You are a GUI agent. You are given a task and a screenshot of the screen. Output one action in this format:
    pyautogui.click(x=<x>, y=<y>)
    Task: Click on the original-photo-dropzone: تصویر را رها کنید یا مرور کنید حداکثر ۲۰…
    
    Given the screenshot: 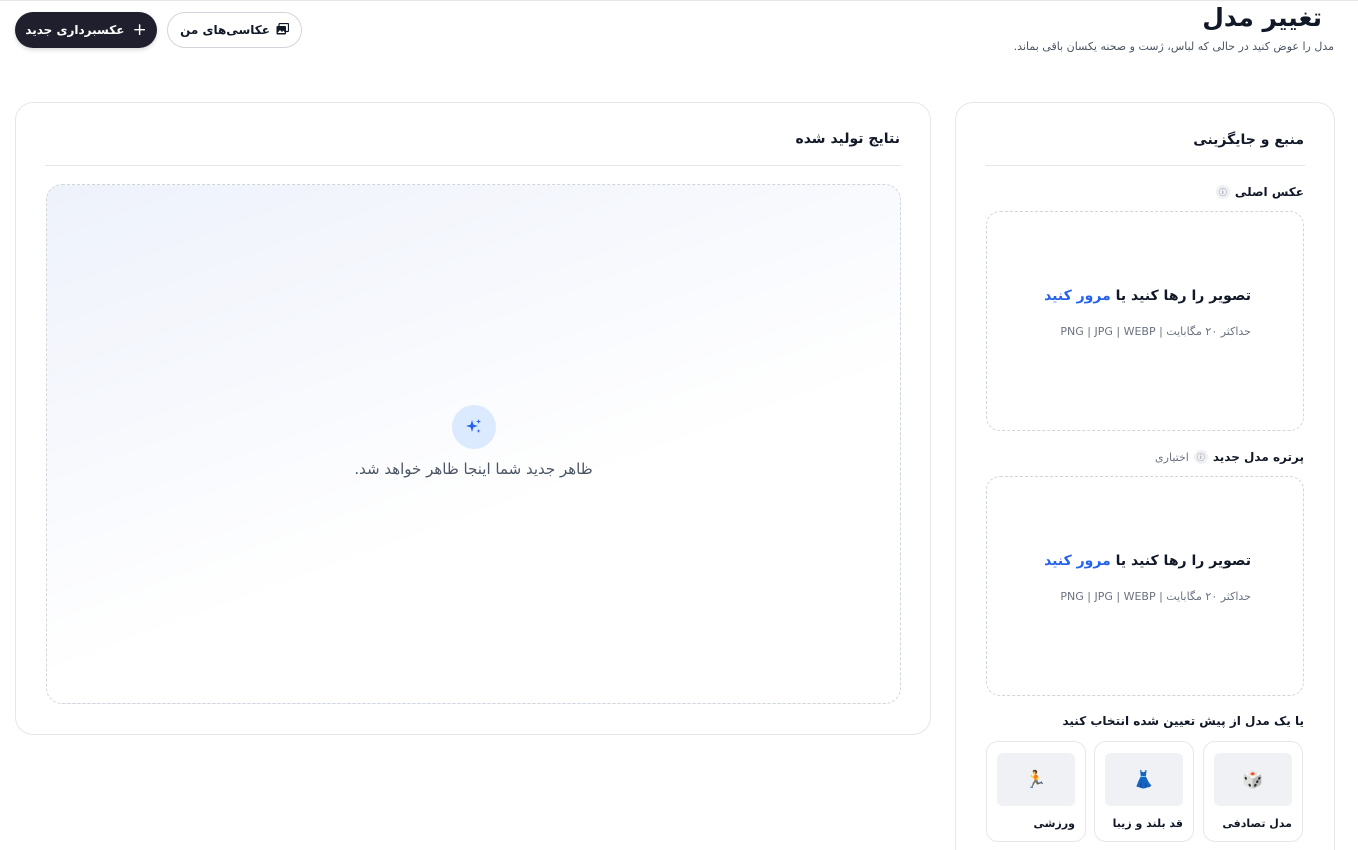 What is the action you would take?
    pyautogui.click(x=1145, y=321)
    